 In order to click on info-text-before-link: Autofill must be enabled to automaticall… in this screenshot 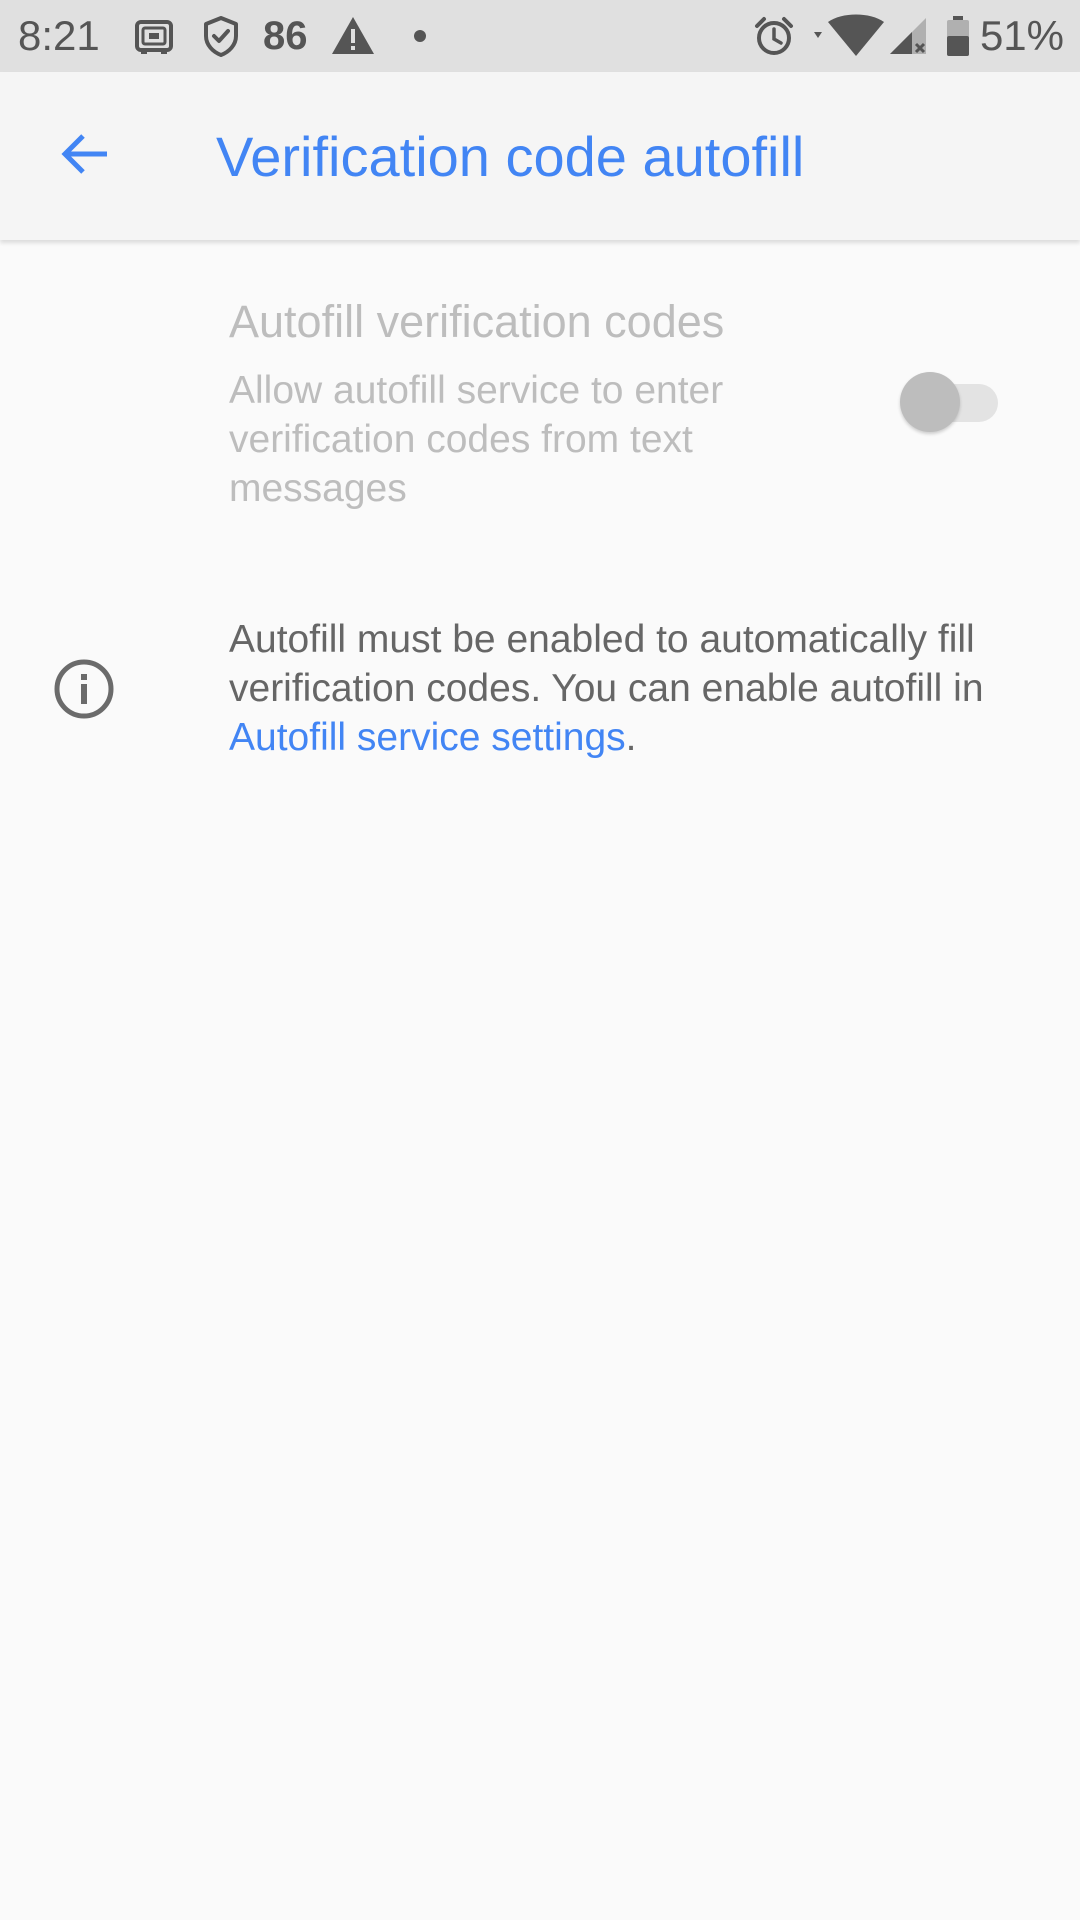, I will do `click(606, 664)`.